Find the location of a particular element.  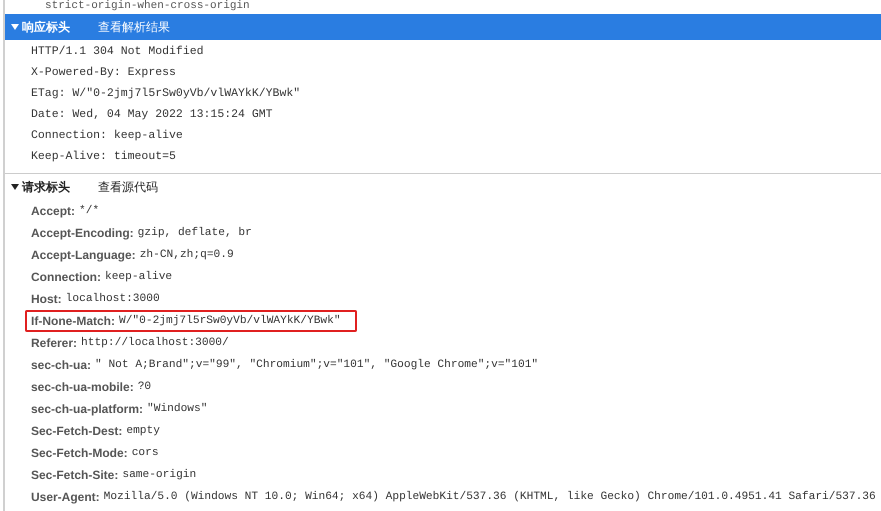

triangle-down-icon is located at coordinates (15, 186).